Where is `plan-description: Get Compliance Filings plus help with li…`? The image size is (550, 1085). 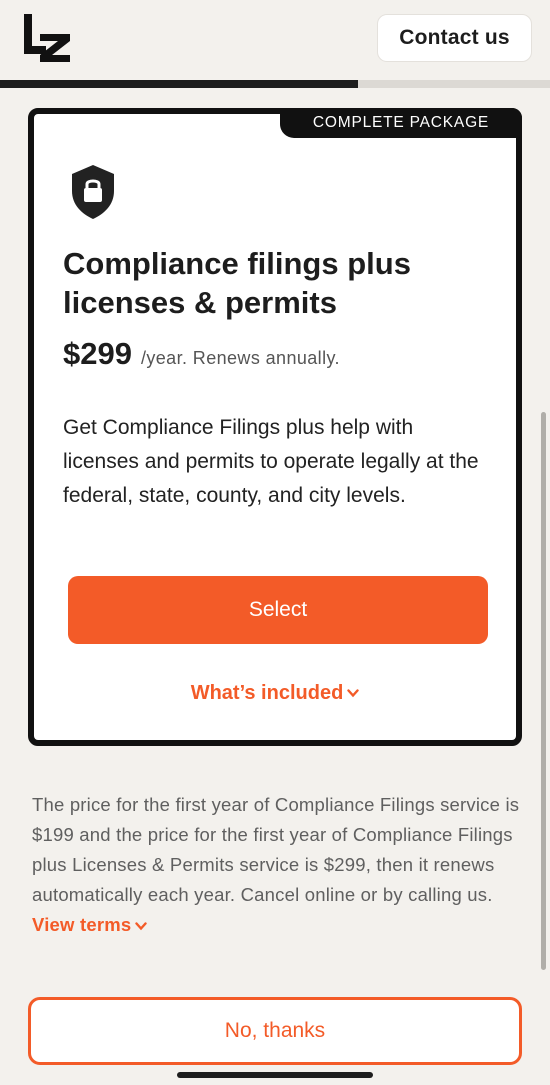
plan-description: Get Compliance Filings plus help with li… is located at coordinates (271, 461).